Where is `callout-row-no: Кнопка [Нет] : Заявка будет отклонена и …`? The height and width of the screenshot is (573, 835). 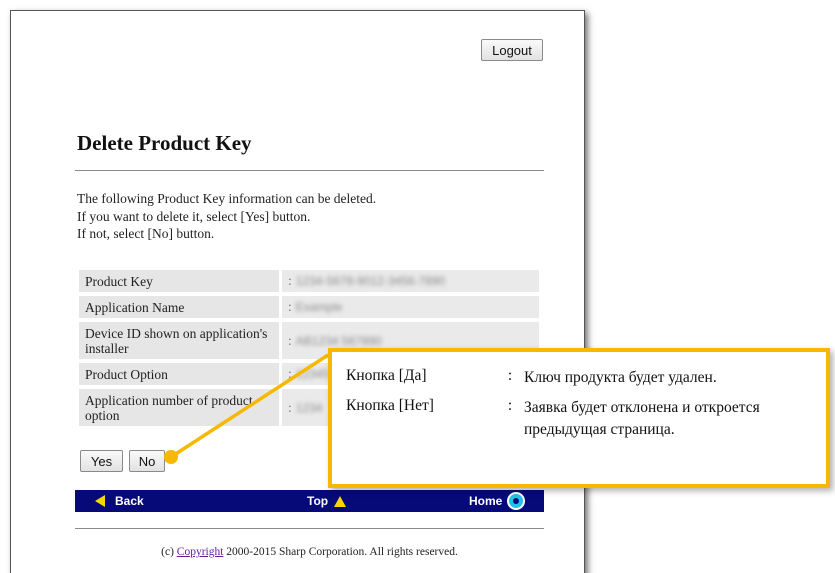
callout-row-no: Кнопка [Нет] : Заявка будет отклонена и … is located at coordinates (577, 419).